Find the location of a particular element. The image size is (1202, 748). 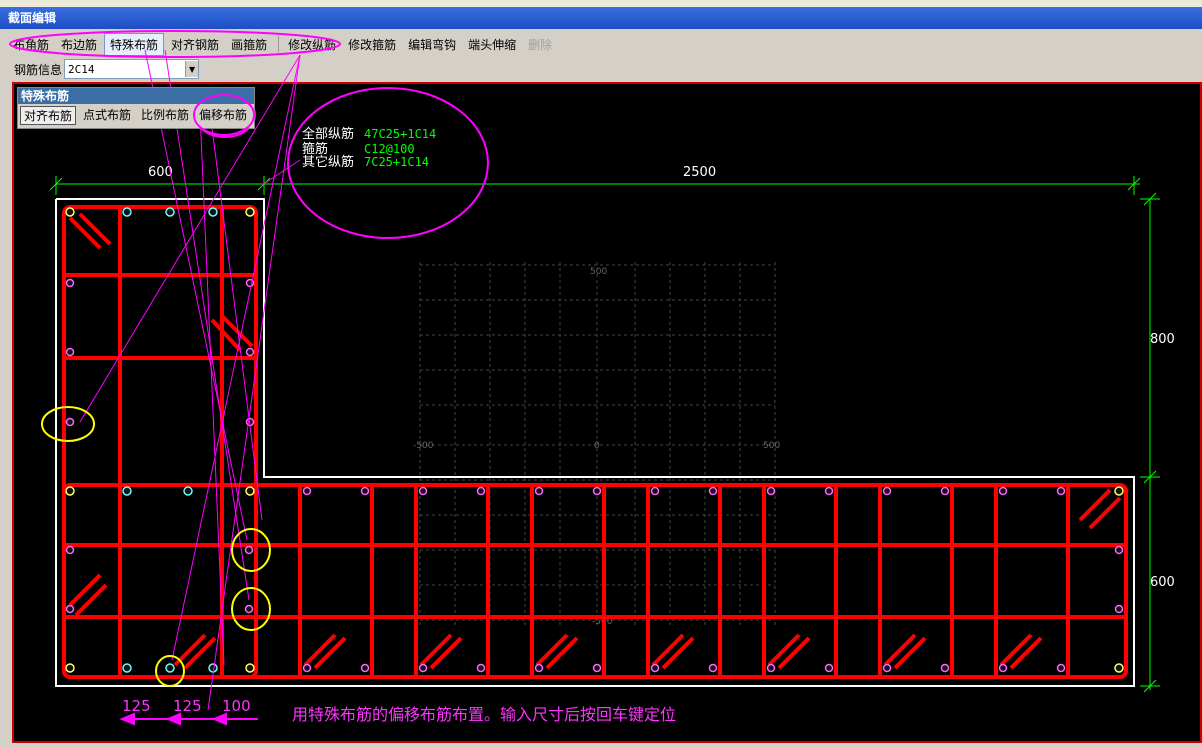

grid-label-left: -500 is located at coordinates (423, 446).